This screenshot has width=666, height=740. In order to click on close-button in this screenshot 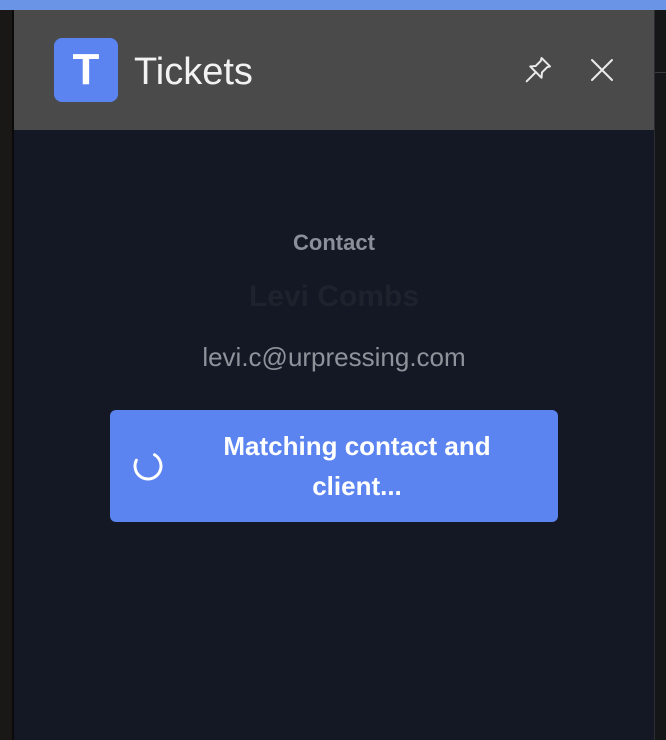, I will do `click(602, 70)`.